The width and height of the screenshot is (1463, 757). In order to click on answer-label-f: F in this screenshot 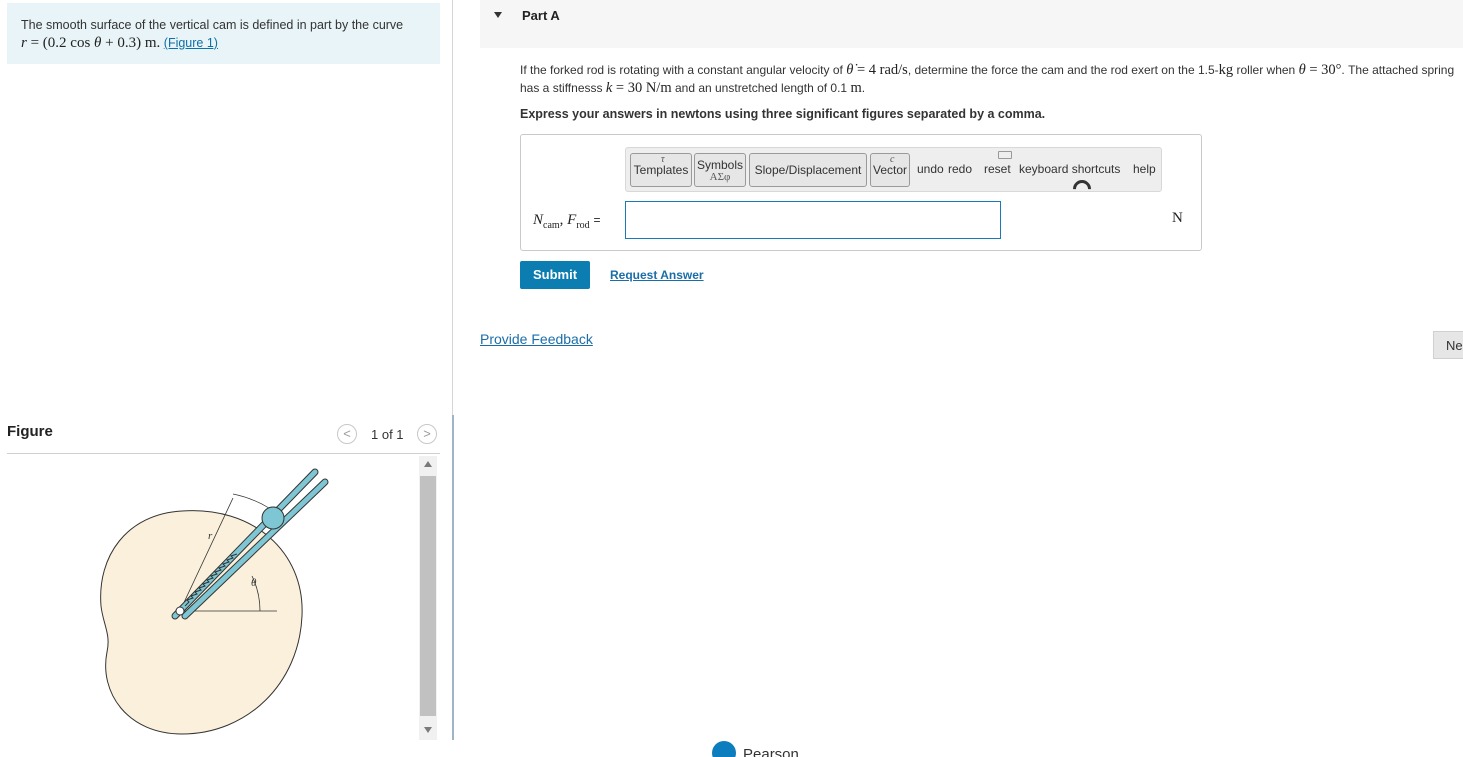, I will do `click(572, 220)`.